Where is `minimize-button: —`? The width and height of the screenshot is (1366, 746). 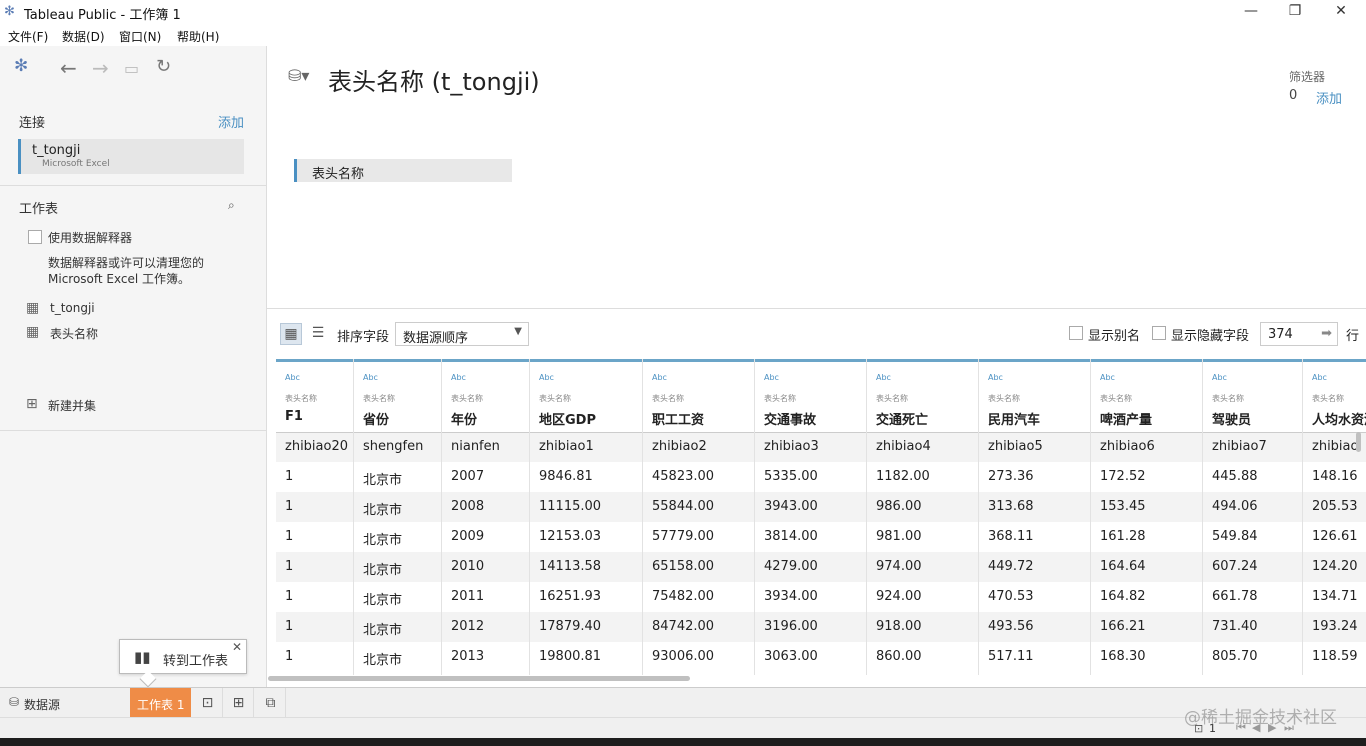
minimize-button: — is located at coordinates (1251, 12).